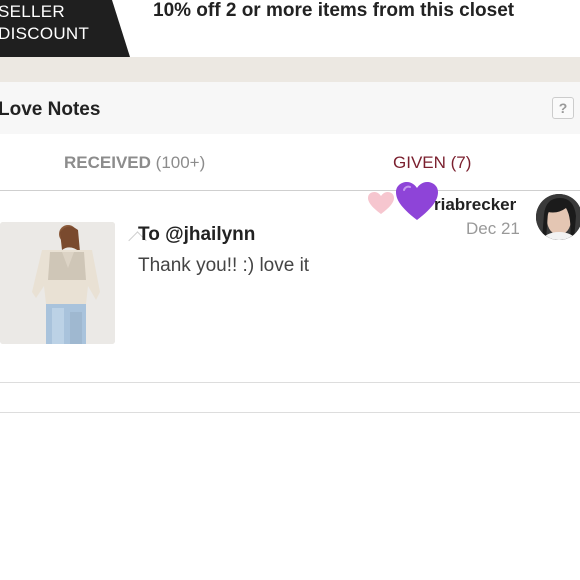 Image resolution: width=580 pixels, height=580 pixels. I want to click on tab-received-label: RECEIVED, so click(107, 162).